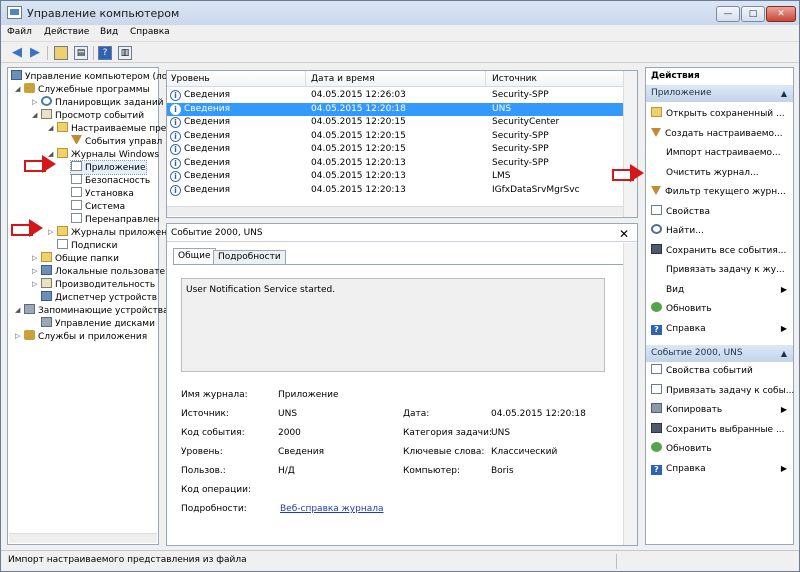  Describe the element at coordinates (110, 272) in the screenshot. I see `tree-item-label: Локальные пользовате` at that location.